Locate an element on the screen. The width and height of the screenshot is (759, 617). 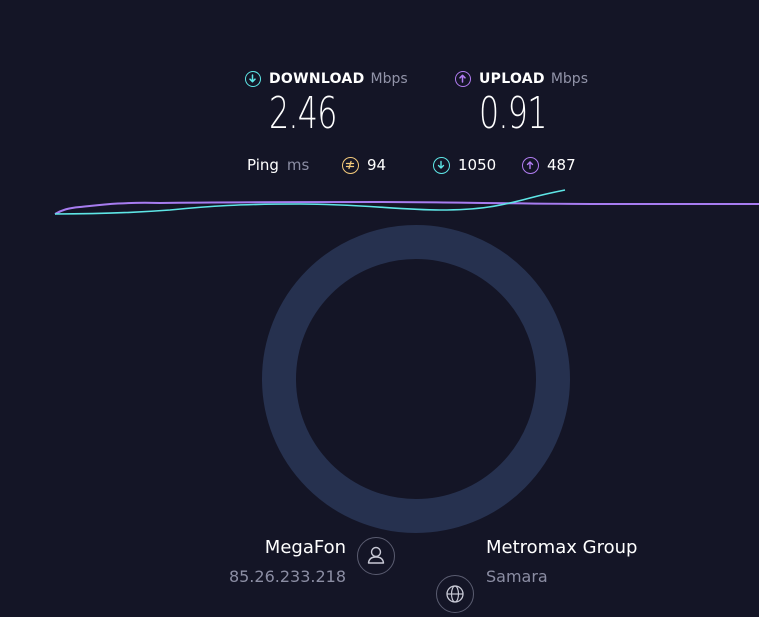
upload-graph-line is located at coordinates (406, 207).